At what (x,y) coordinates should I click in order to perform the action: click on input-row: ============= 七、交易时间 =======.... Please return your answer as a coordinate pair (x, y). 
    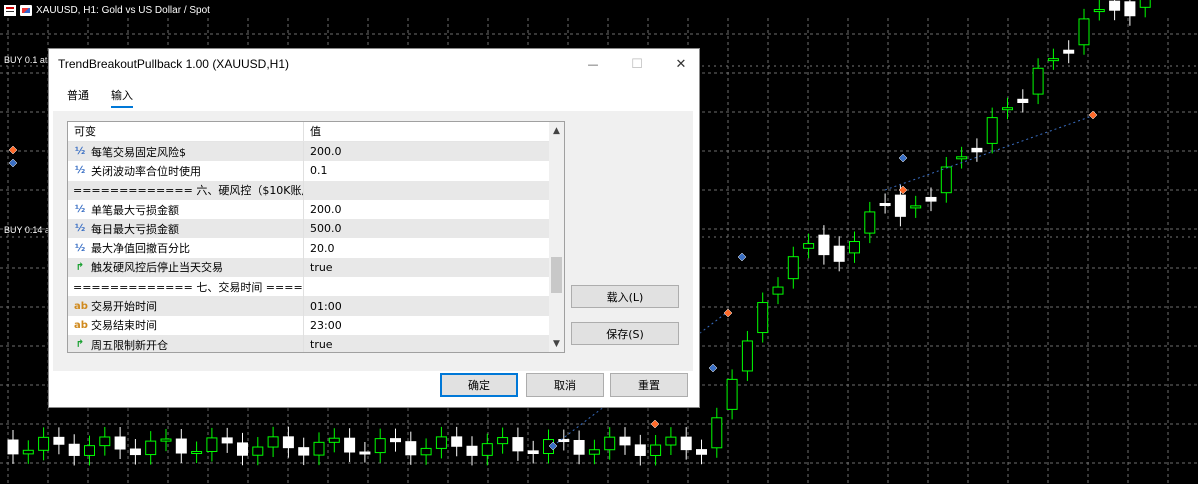
    Looking at the image, I should click on (316, 287).